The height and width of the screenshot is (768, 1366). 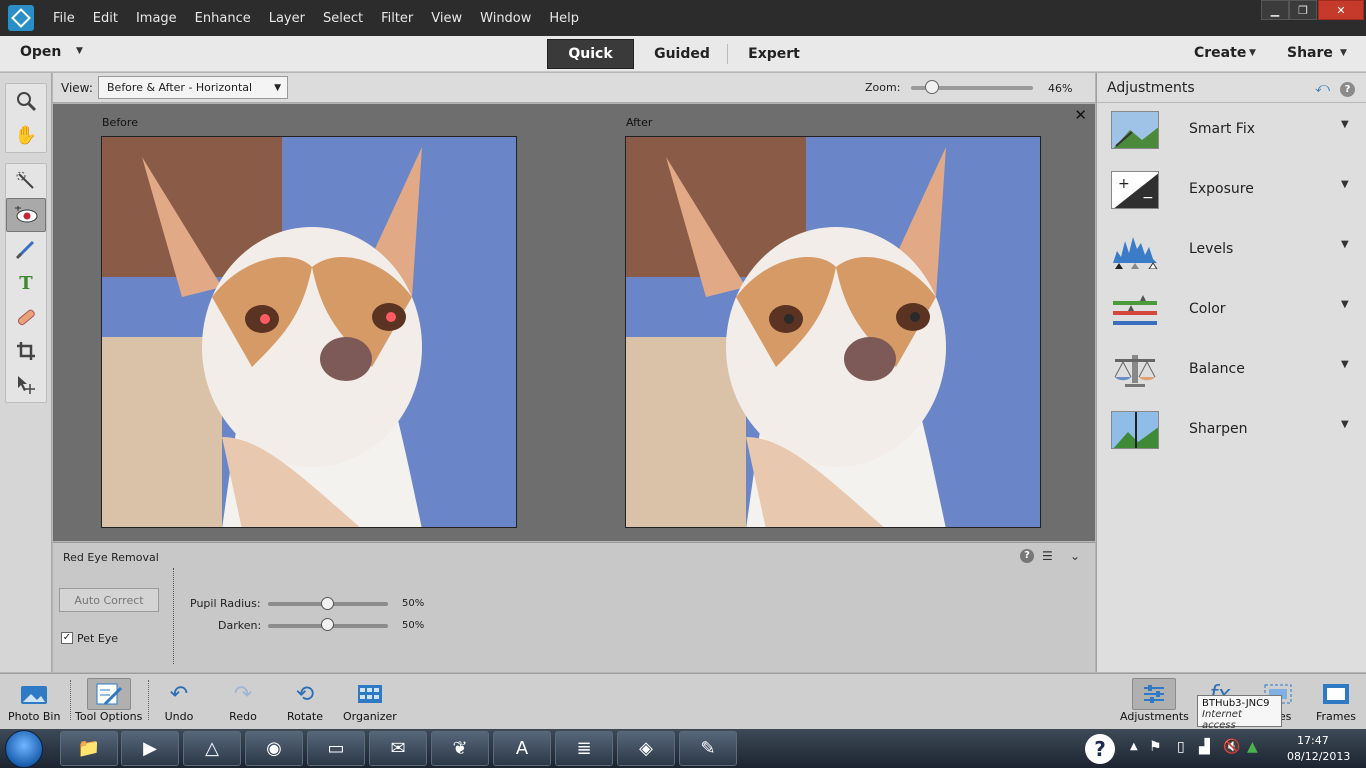 I want to click on redo-icon: ↷, so click(x=243, y=694).